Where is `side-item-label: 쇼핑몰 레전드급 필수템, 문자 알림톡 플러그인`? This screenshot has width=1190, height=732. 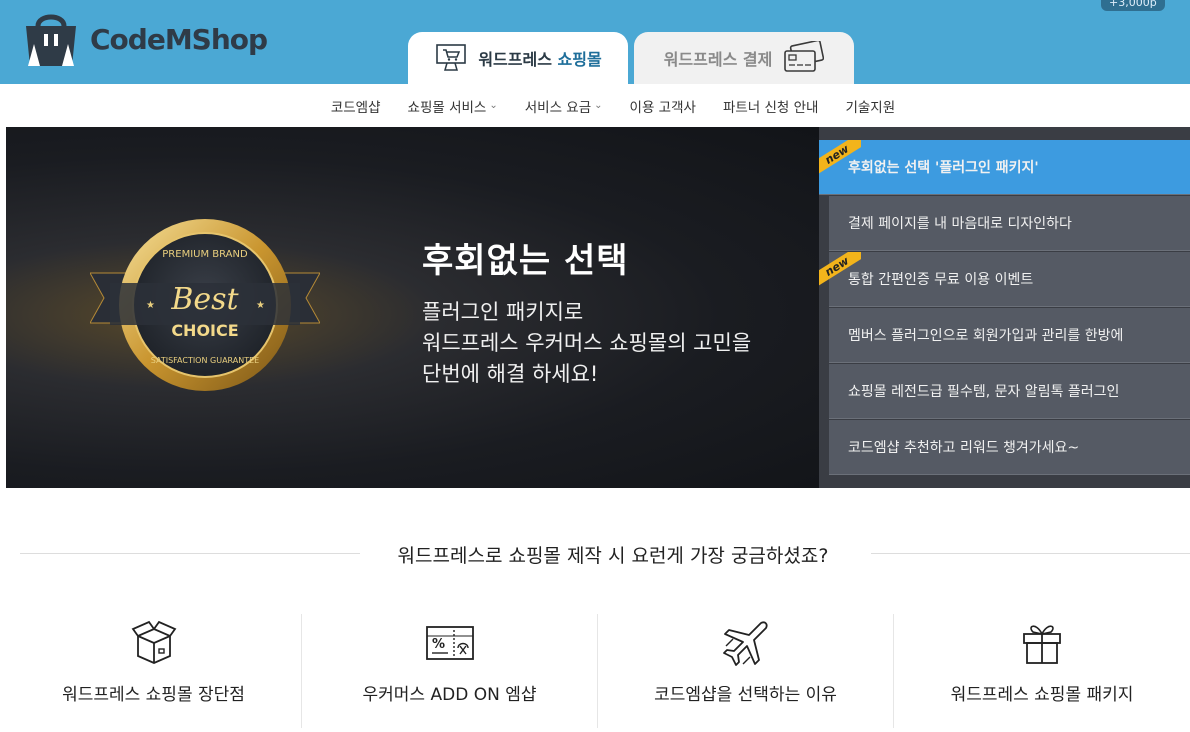 side-item-label: 쇼핑몰 레전드급 필수템, 문자 알림톡 플러그인 is located at coordinates (984, 392).